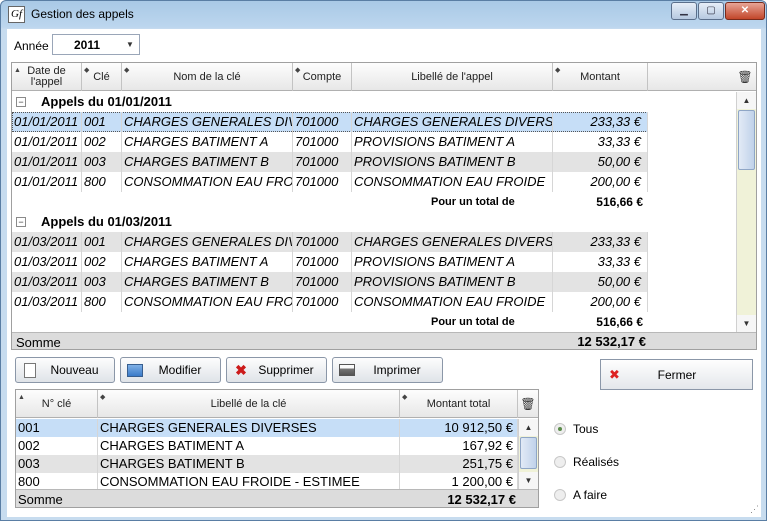 This screenshot has width=767, height=521. What do you see at coordinates (322, 77) in the screenshot?
I see `column-header-compte: ◆ Compte` at bounding box center [322, 77].